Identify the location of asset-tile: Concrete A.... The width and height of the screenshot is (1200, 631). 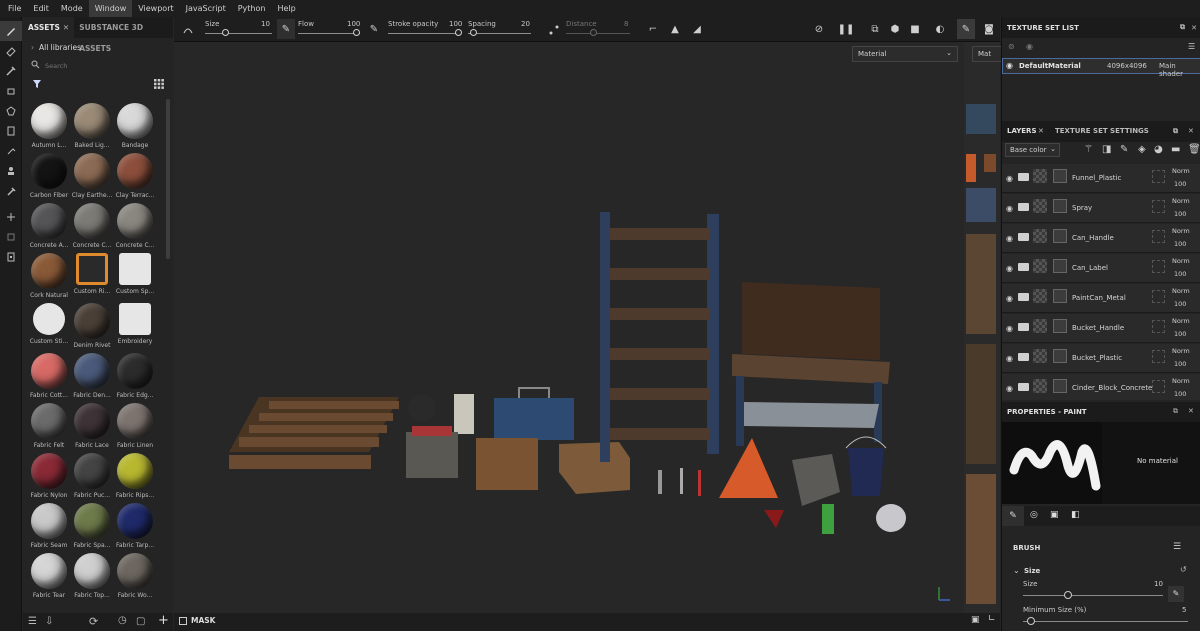
(49, 226).